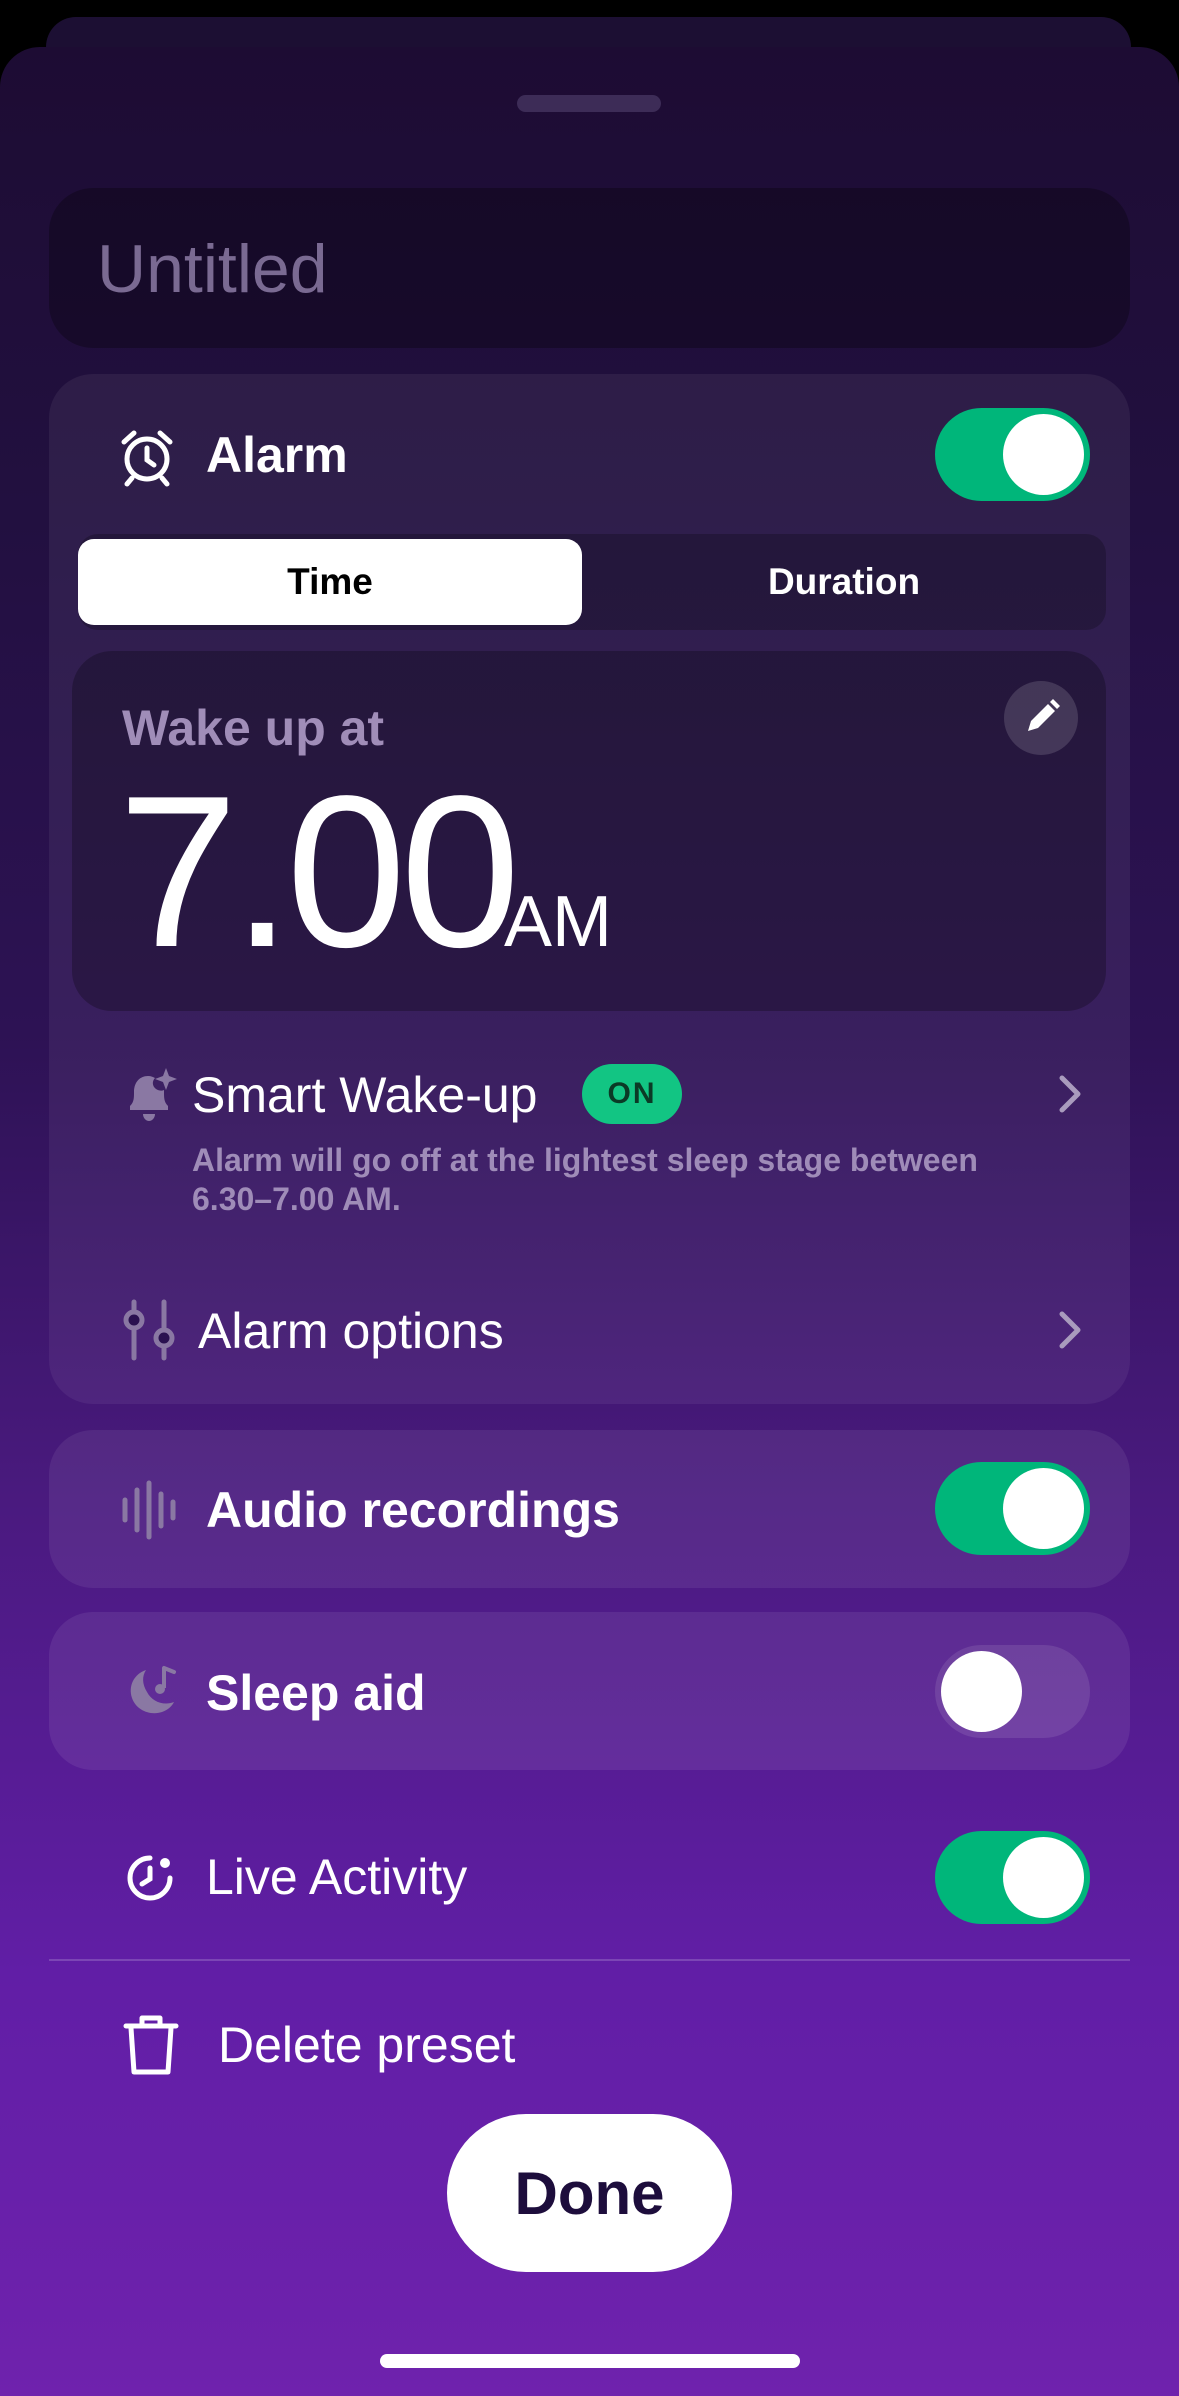 The height and width of the screenshot is (2396, 1179). Describe the element at coordinates (337, 1877) in the screenshot. I see `live-activity-label: Live Activity` at that location.